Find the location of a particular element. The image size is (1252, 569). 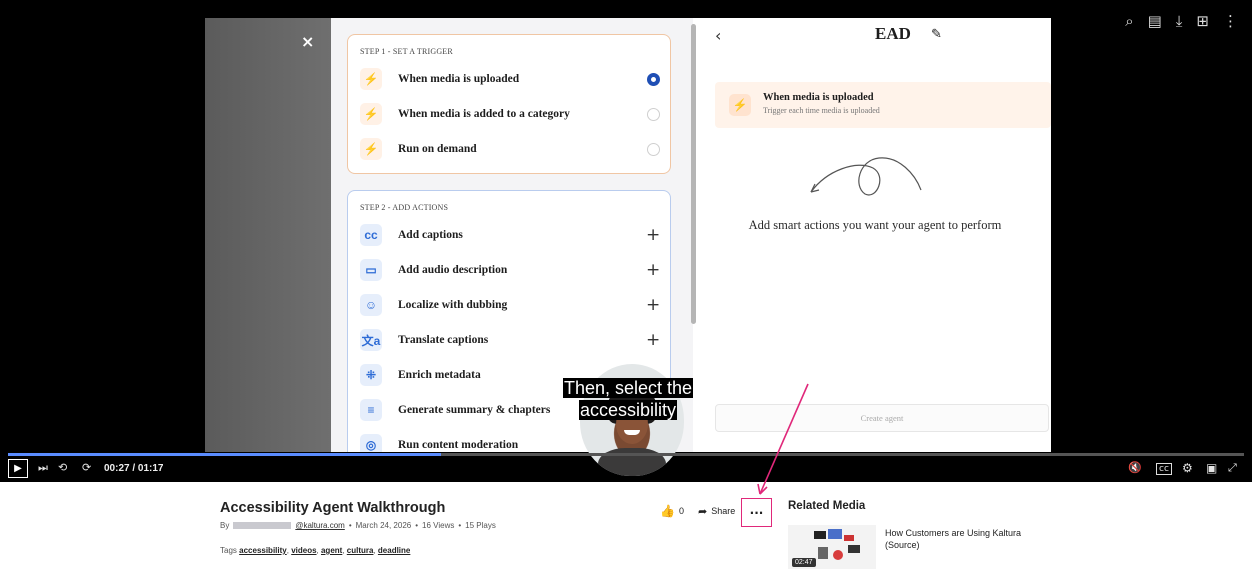

tag-link: accessibility is located at coordinates (263, 550).